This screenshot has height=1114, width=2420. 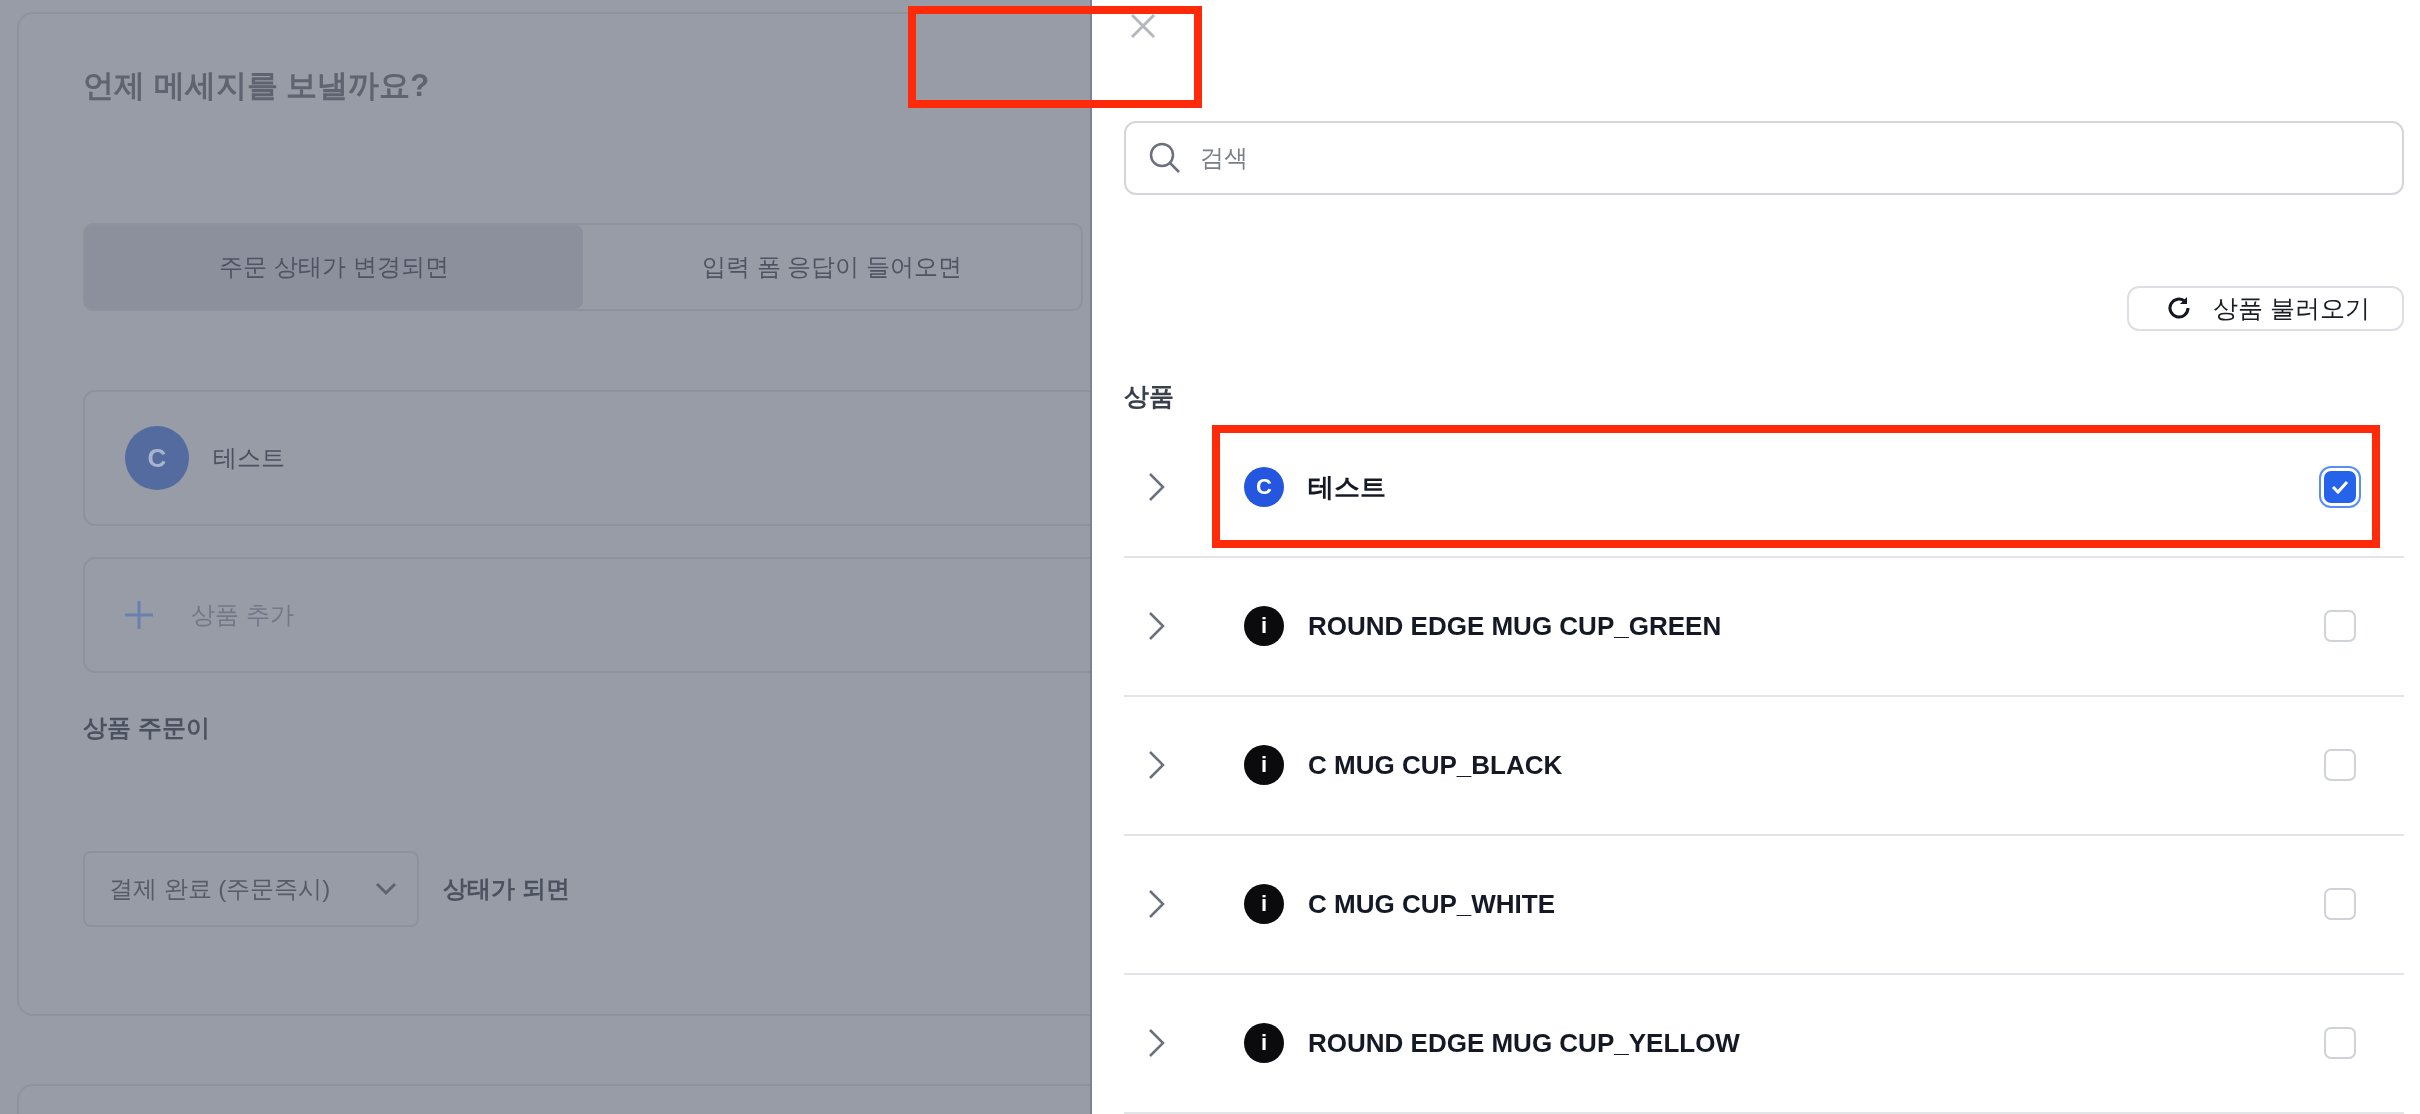 I want to click on search-field: 검색, so click(x=1764, y=158).